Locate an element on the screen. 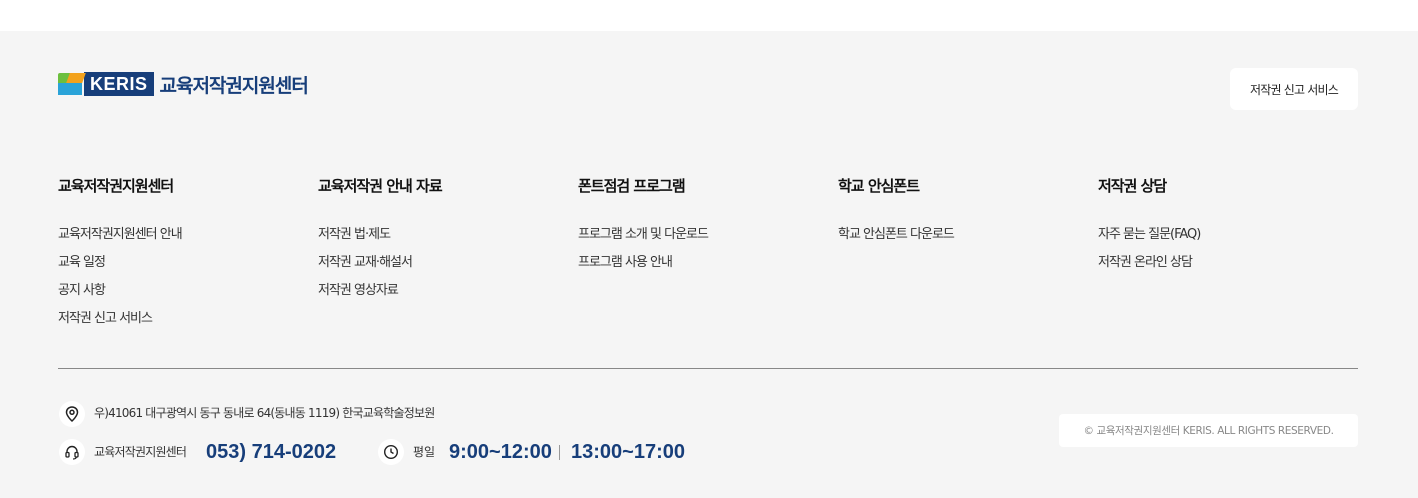 The image size is (1418, 498). logo-brand-text: KERIS is located at coordinates (119, 84).